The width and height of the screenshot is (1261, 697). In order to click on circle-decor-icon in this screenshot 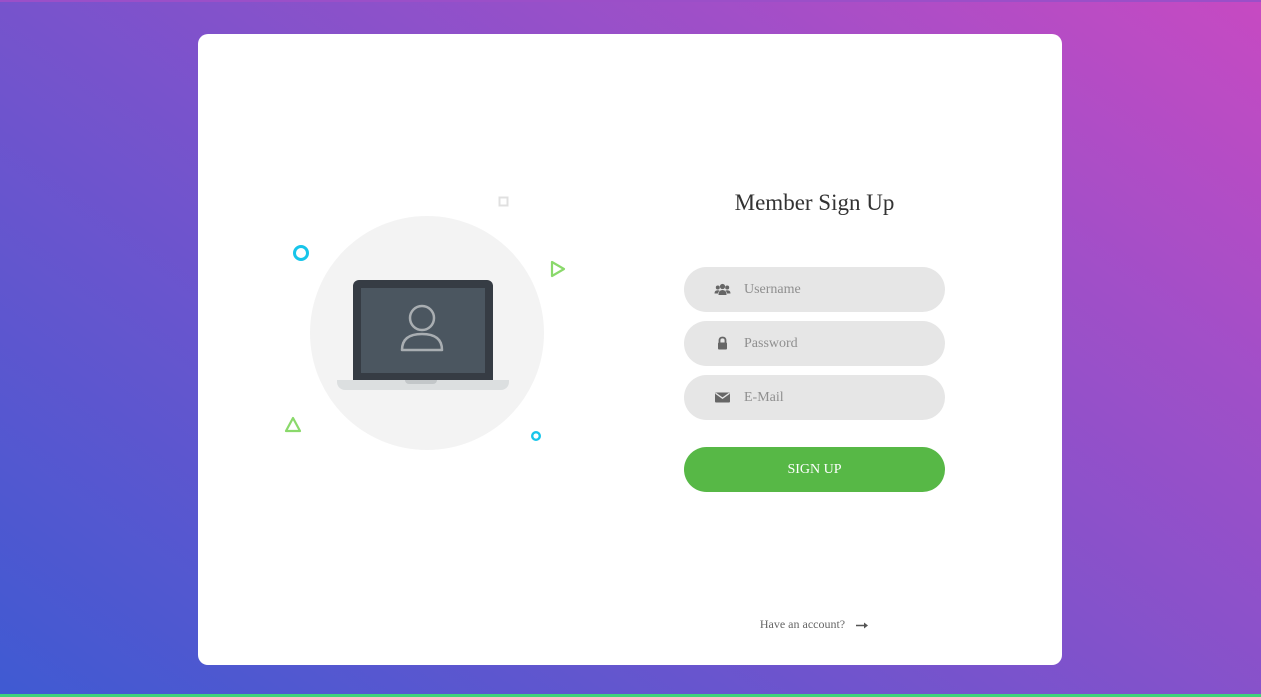, I will do `click(301, 253)`.